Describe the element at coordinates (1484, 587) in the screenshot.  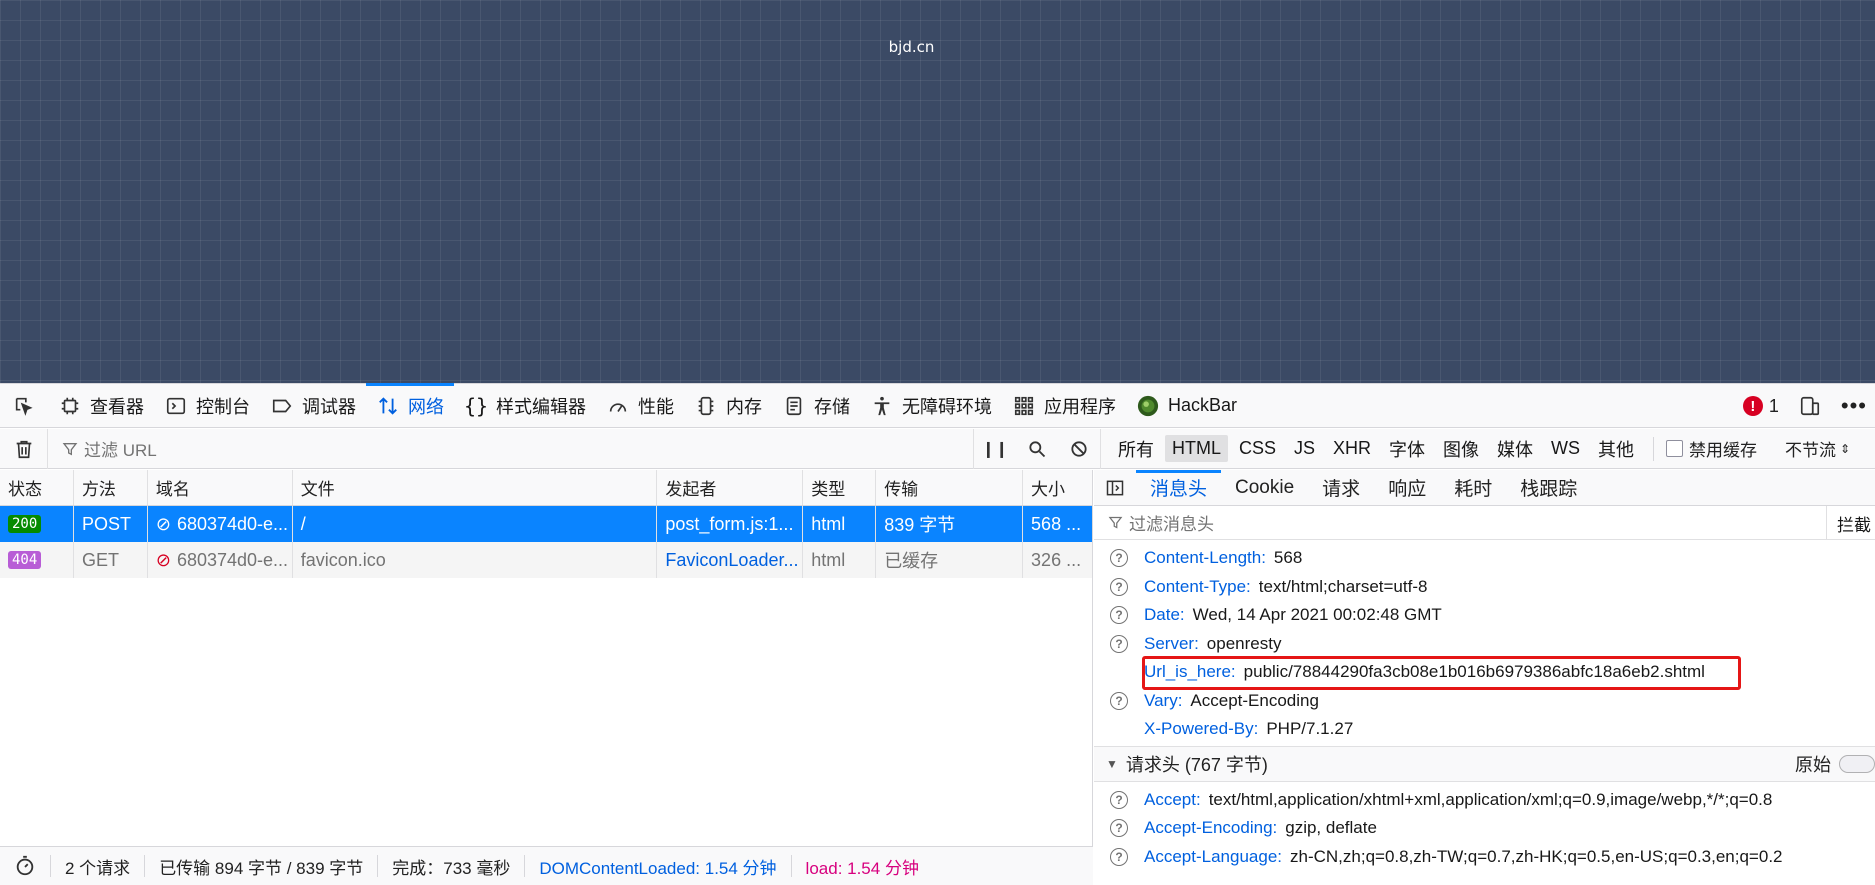
I see `header-row: ? Content-Type: text/html;charset=utf-8` at that location.